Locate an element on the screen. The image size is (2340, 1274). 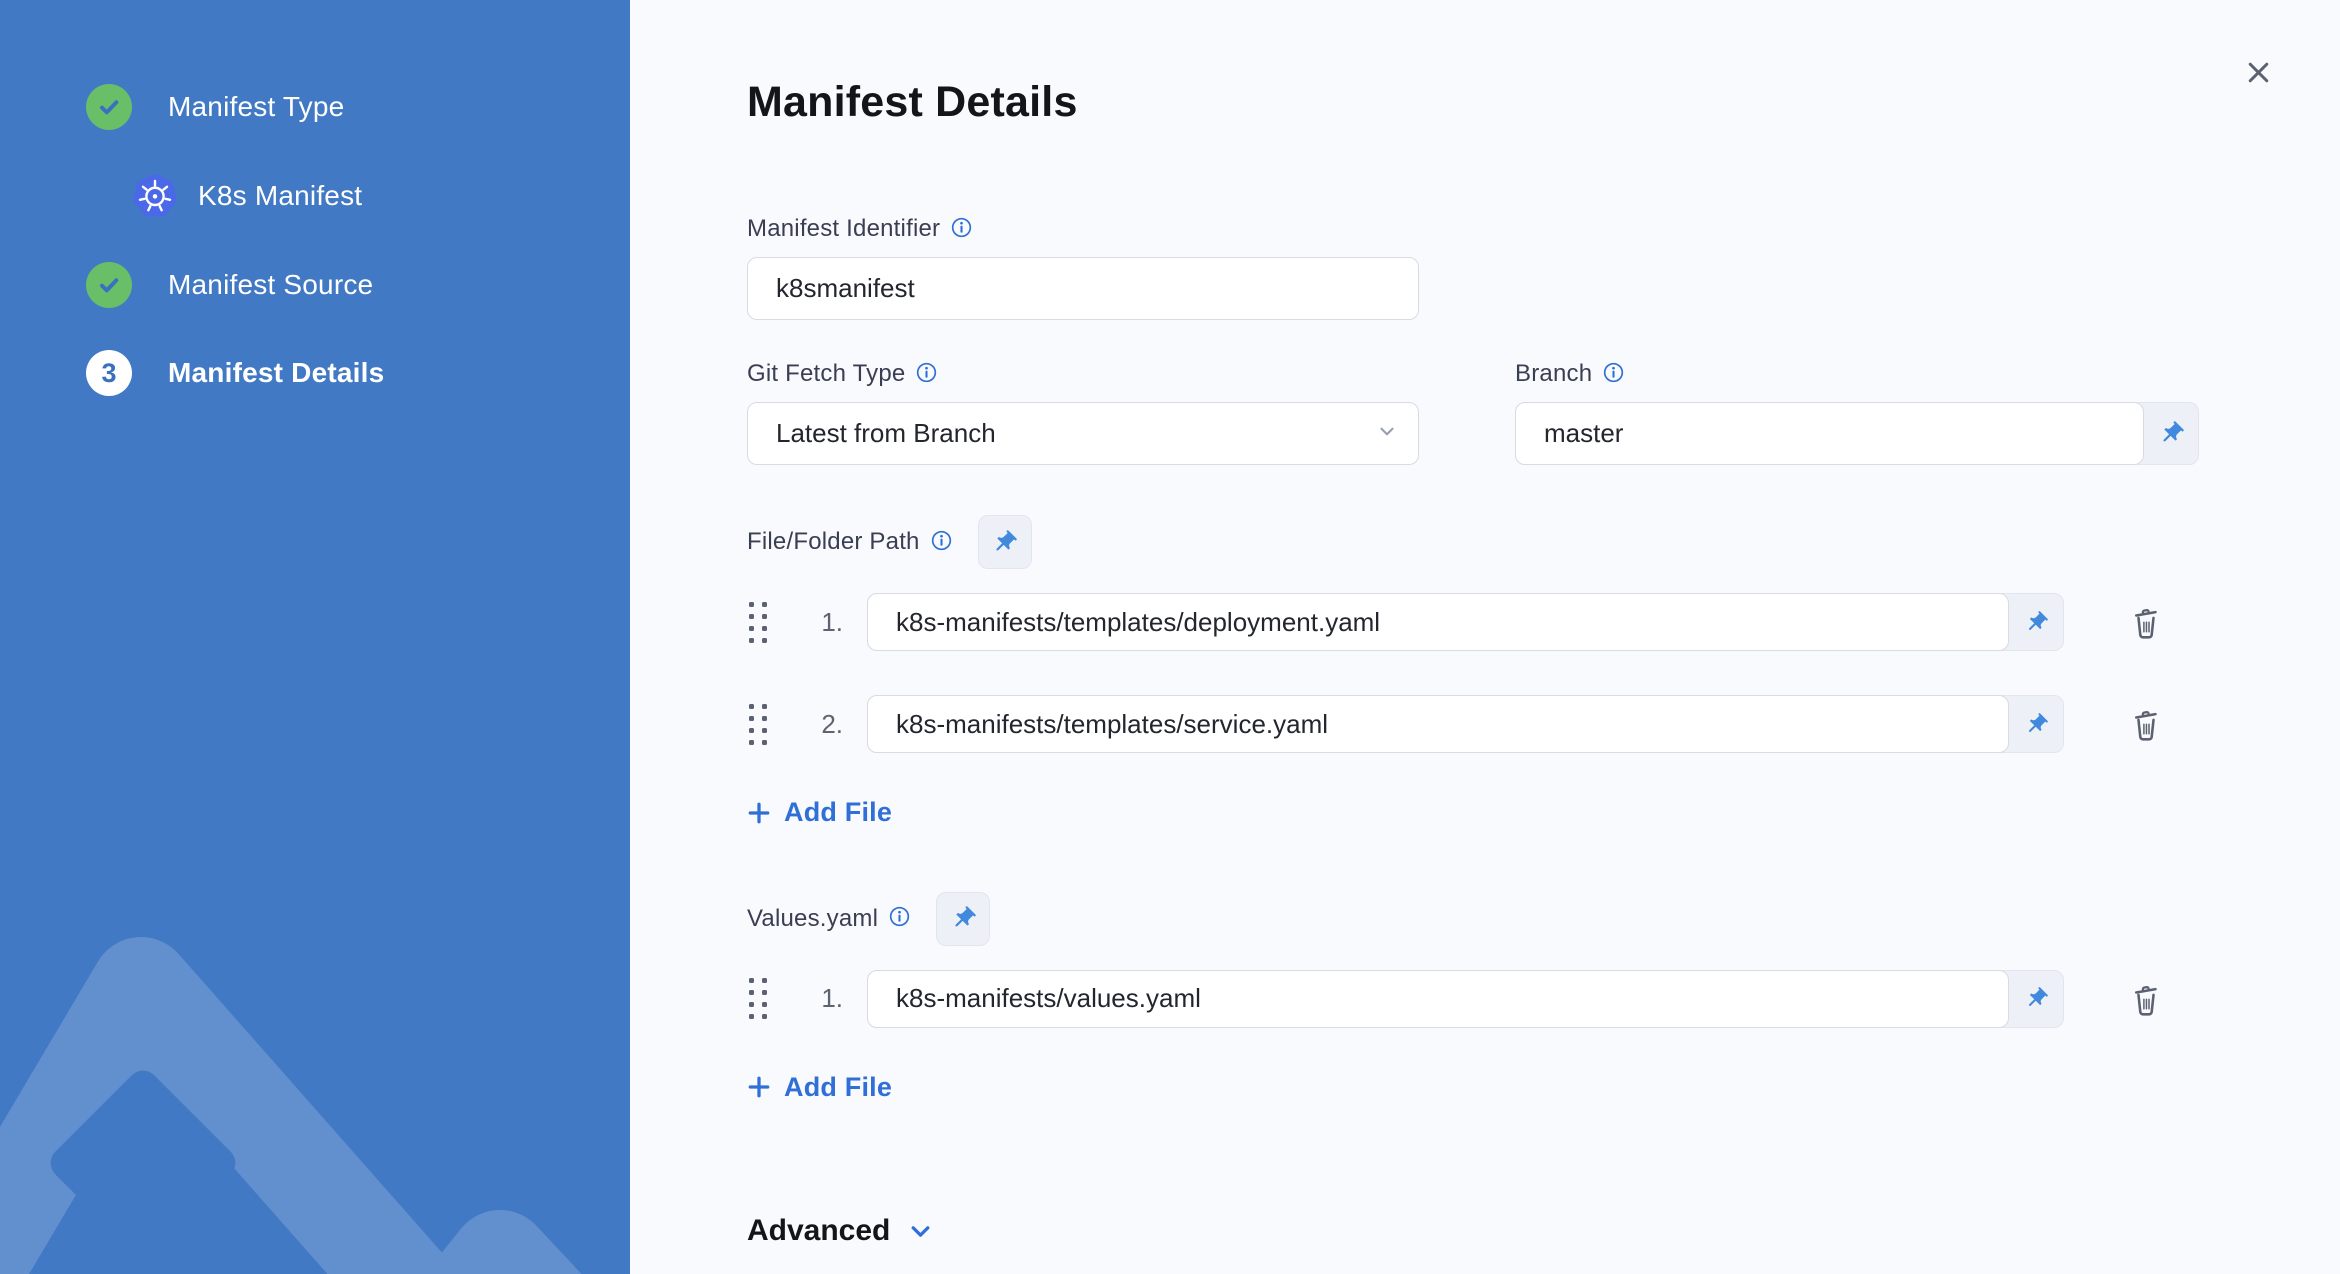
values-path-input is located at coordinates (1438, 998).